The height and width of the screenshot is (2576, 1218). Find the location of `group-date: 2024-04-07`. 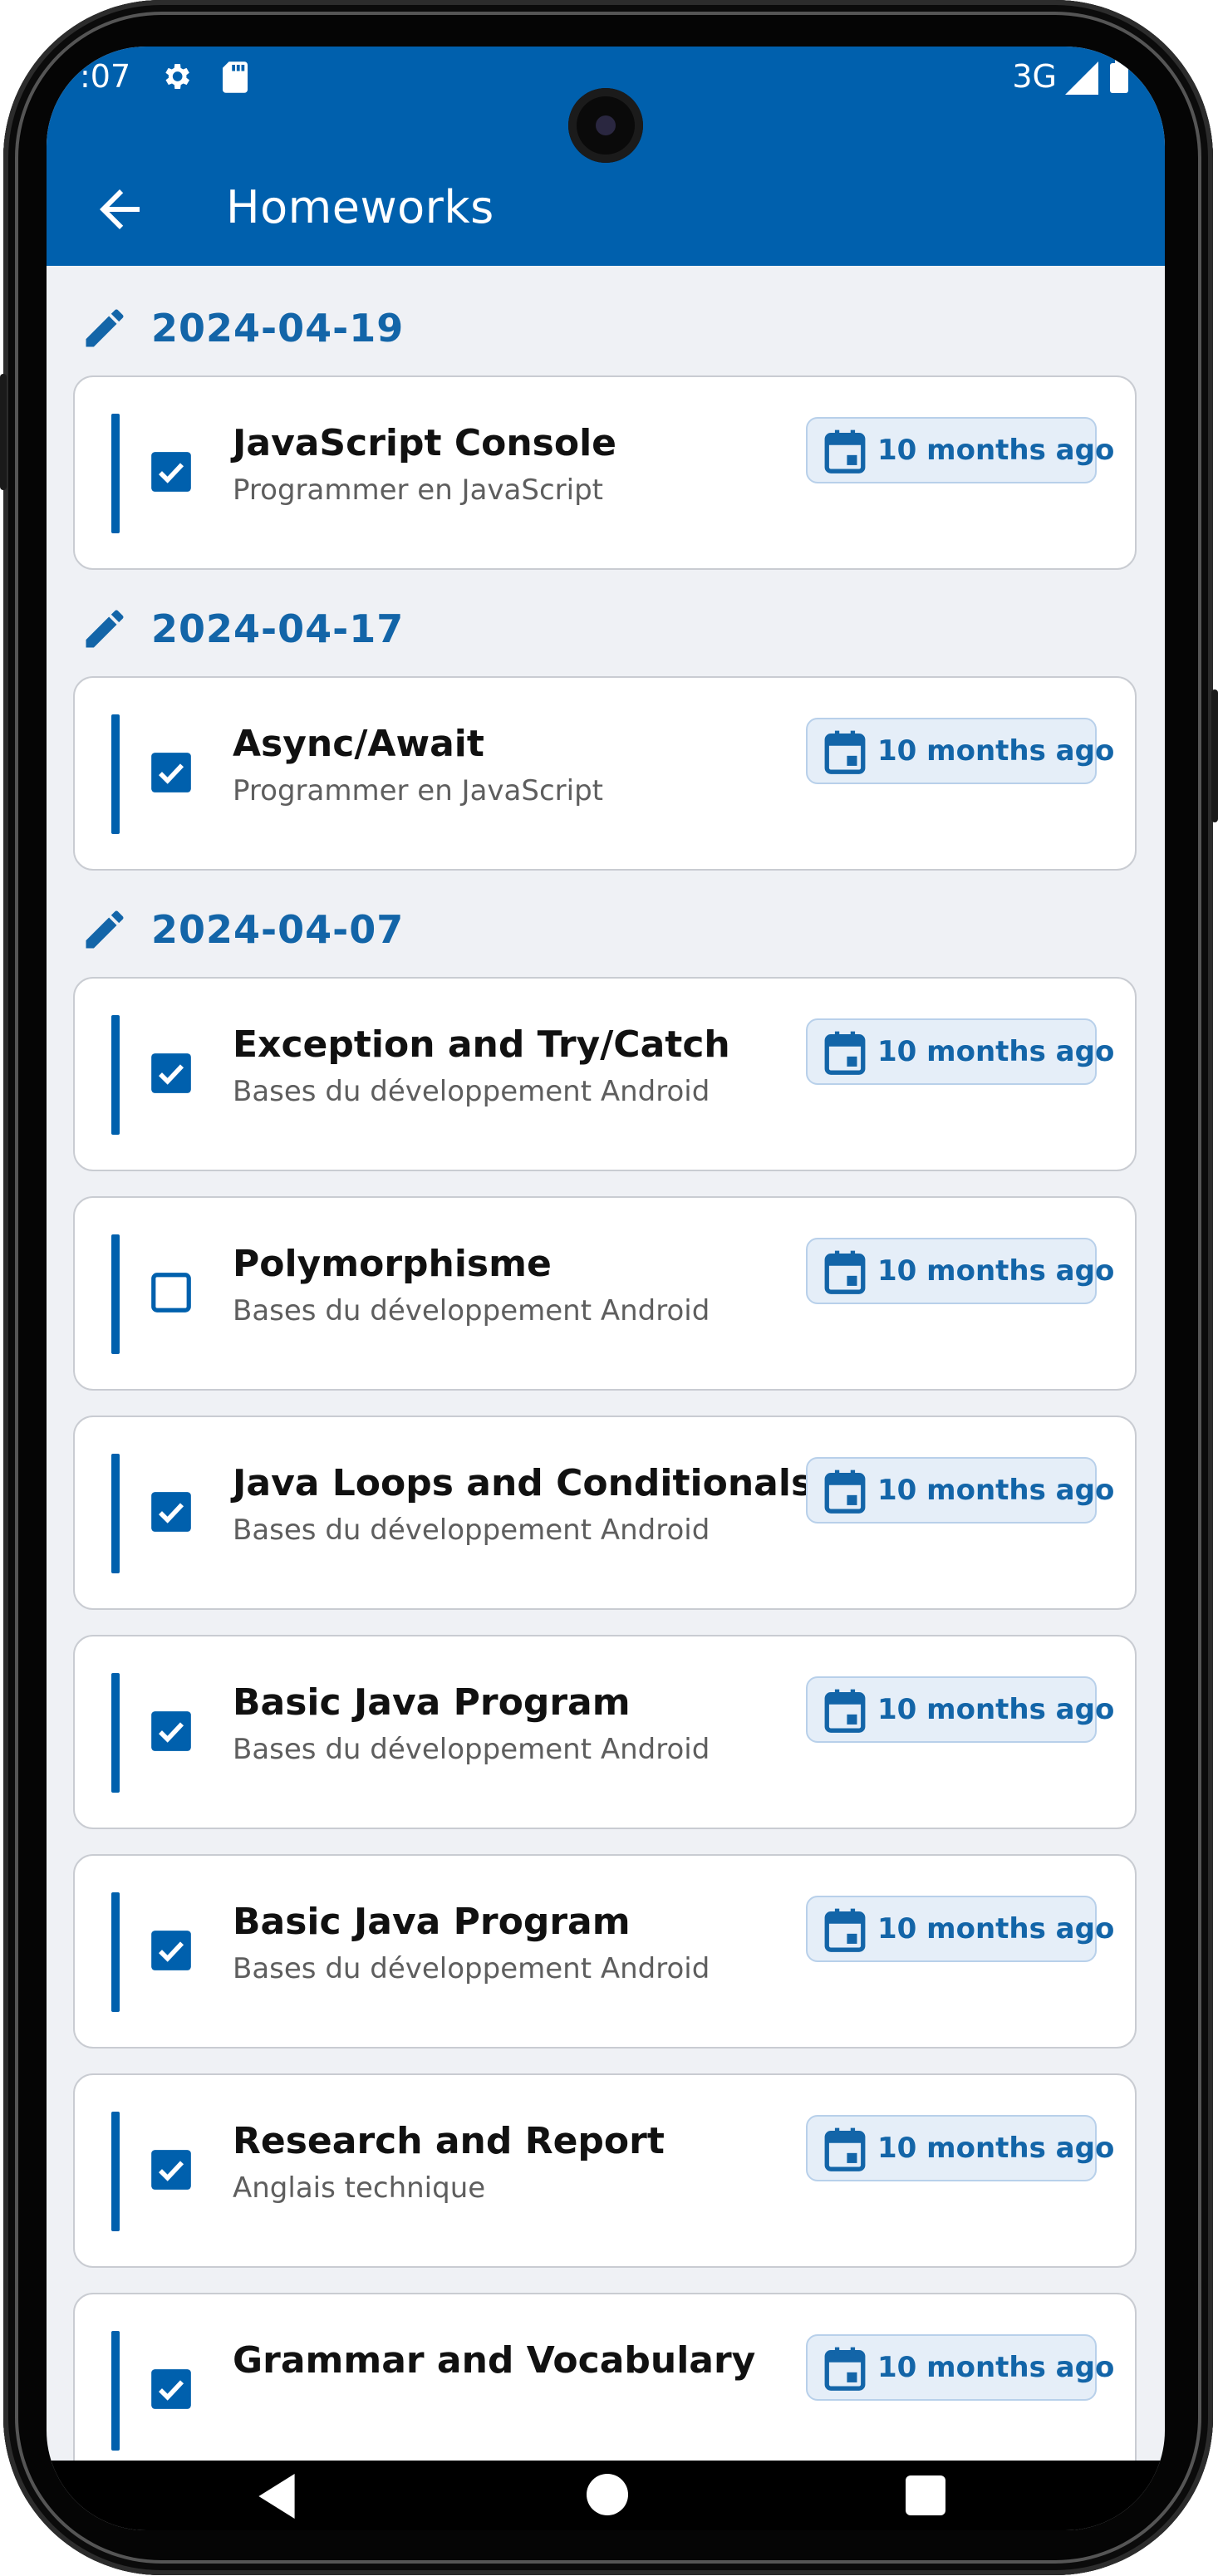

group-date: 2024-04-07 is located at coordinates (278, 929).